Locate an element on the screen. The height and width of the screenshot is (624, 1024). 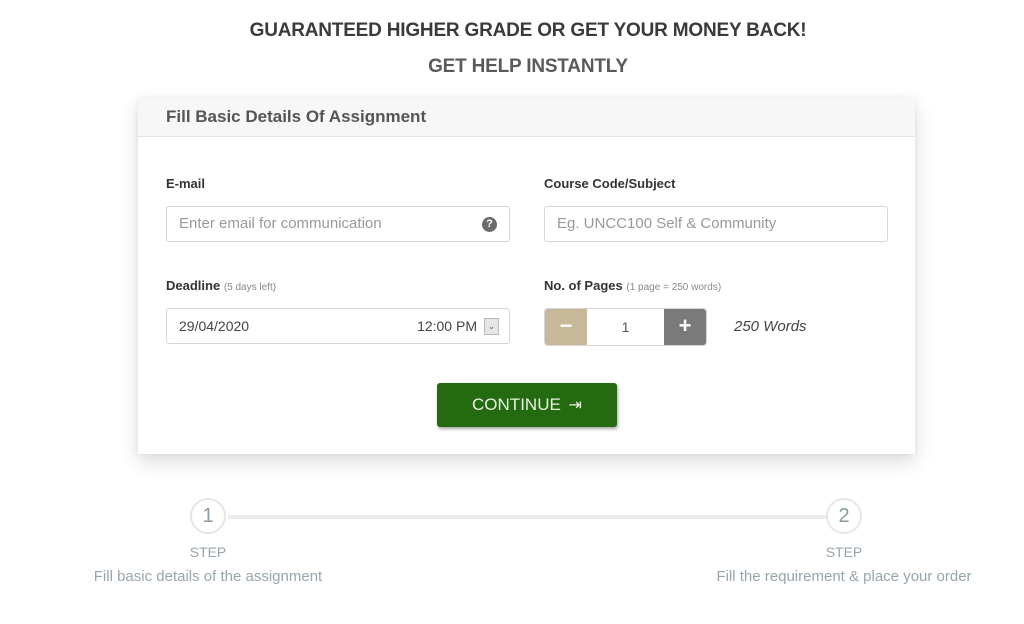
pages-input: 1 is located at coordinates (625, 327).